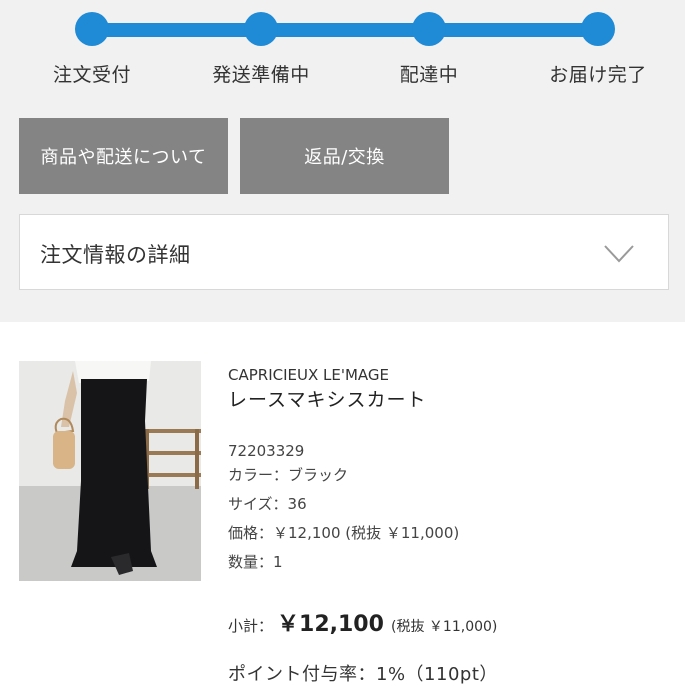 The width and height of the screenshot is (685, 686). Describe the element at coordinates (267, 504) in the screenshot. I see `product-size: サイズ：36` at that location.